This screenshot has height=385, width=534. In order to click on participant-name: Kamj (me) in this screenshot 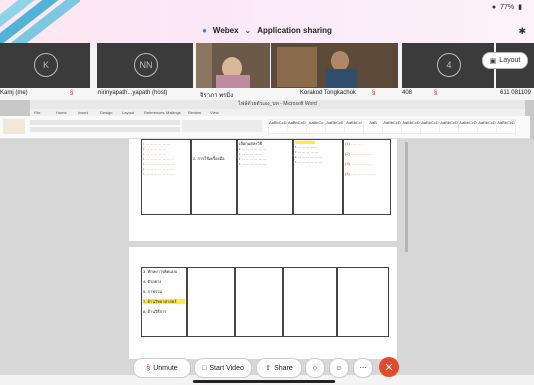, I will do `click(14, 93)`.